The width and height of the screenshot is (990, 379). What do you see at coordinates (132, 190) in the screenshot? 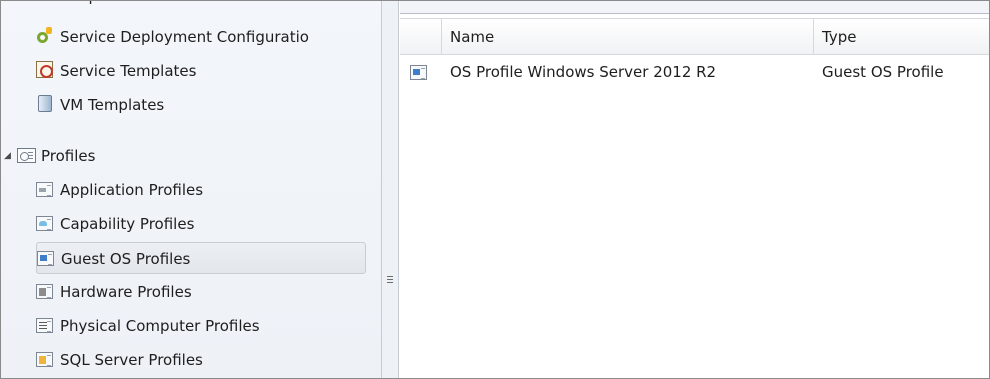
I see `nav-item-label: Application Profiles` at bounding box center [132, 190].